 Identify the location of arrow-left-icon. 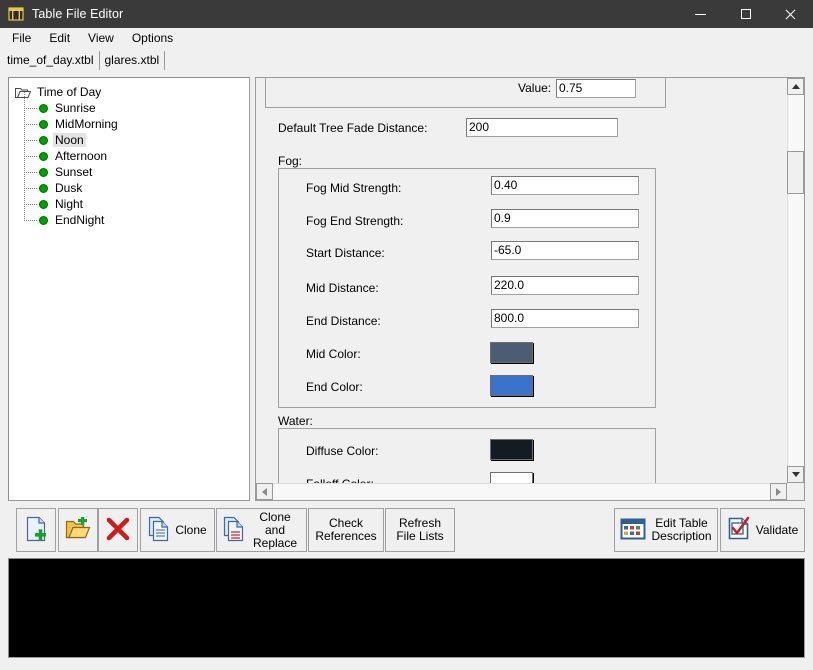
(264, 491).